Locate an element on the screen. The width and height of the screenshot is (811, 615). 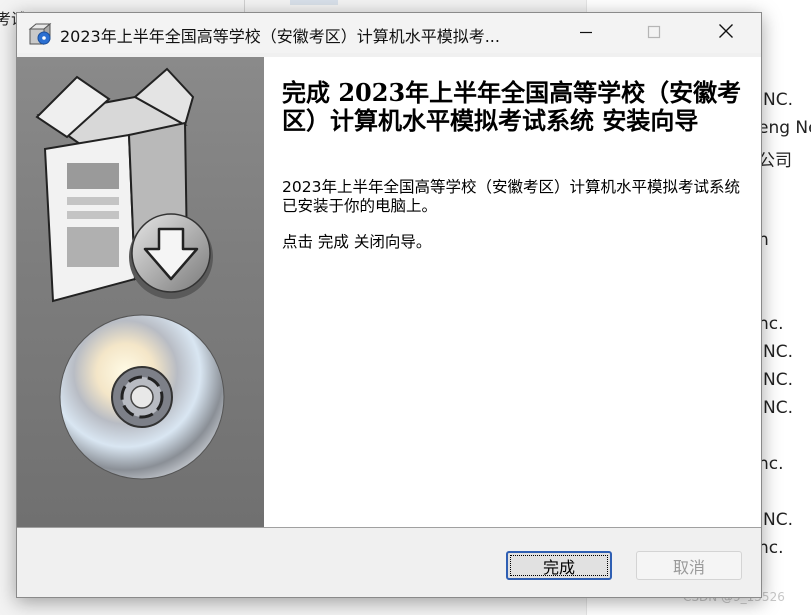
minimize-button is located at coordinates (586, 33).